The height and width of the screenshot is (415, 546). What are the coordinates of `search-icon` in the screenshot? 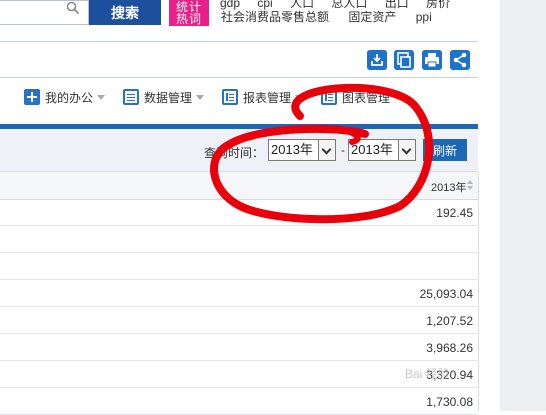 It's located at (73, 8).